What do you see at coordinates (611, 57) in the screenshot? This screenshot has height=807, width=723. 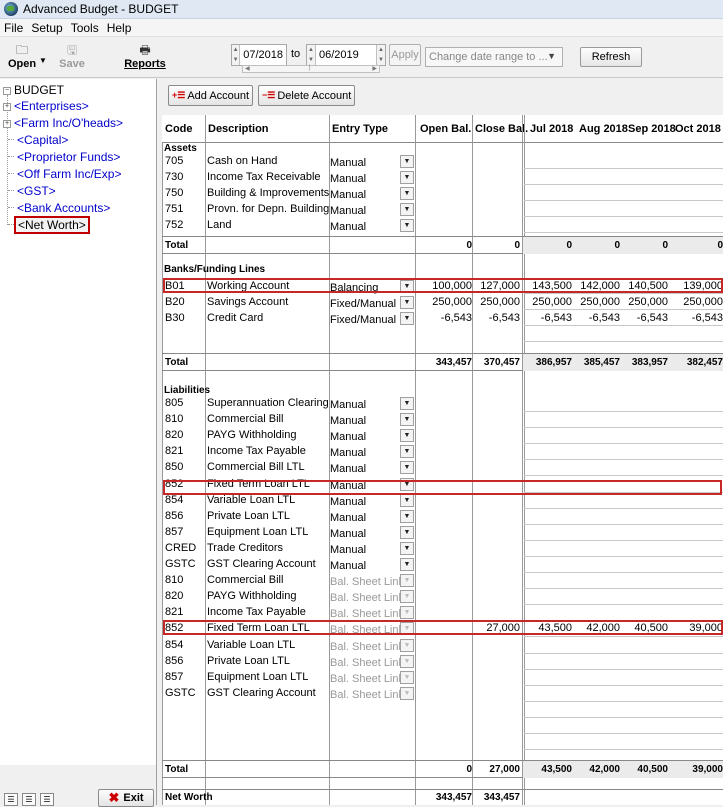 I see `refresh-button: Refresh` at bounding box center [611, 57].